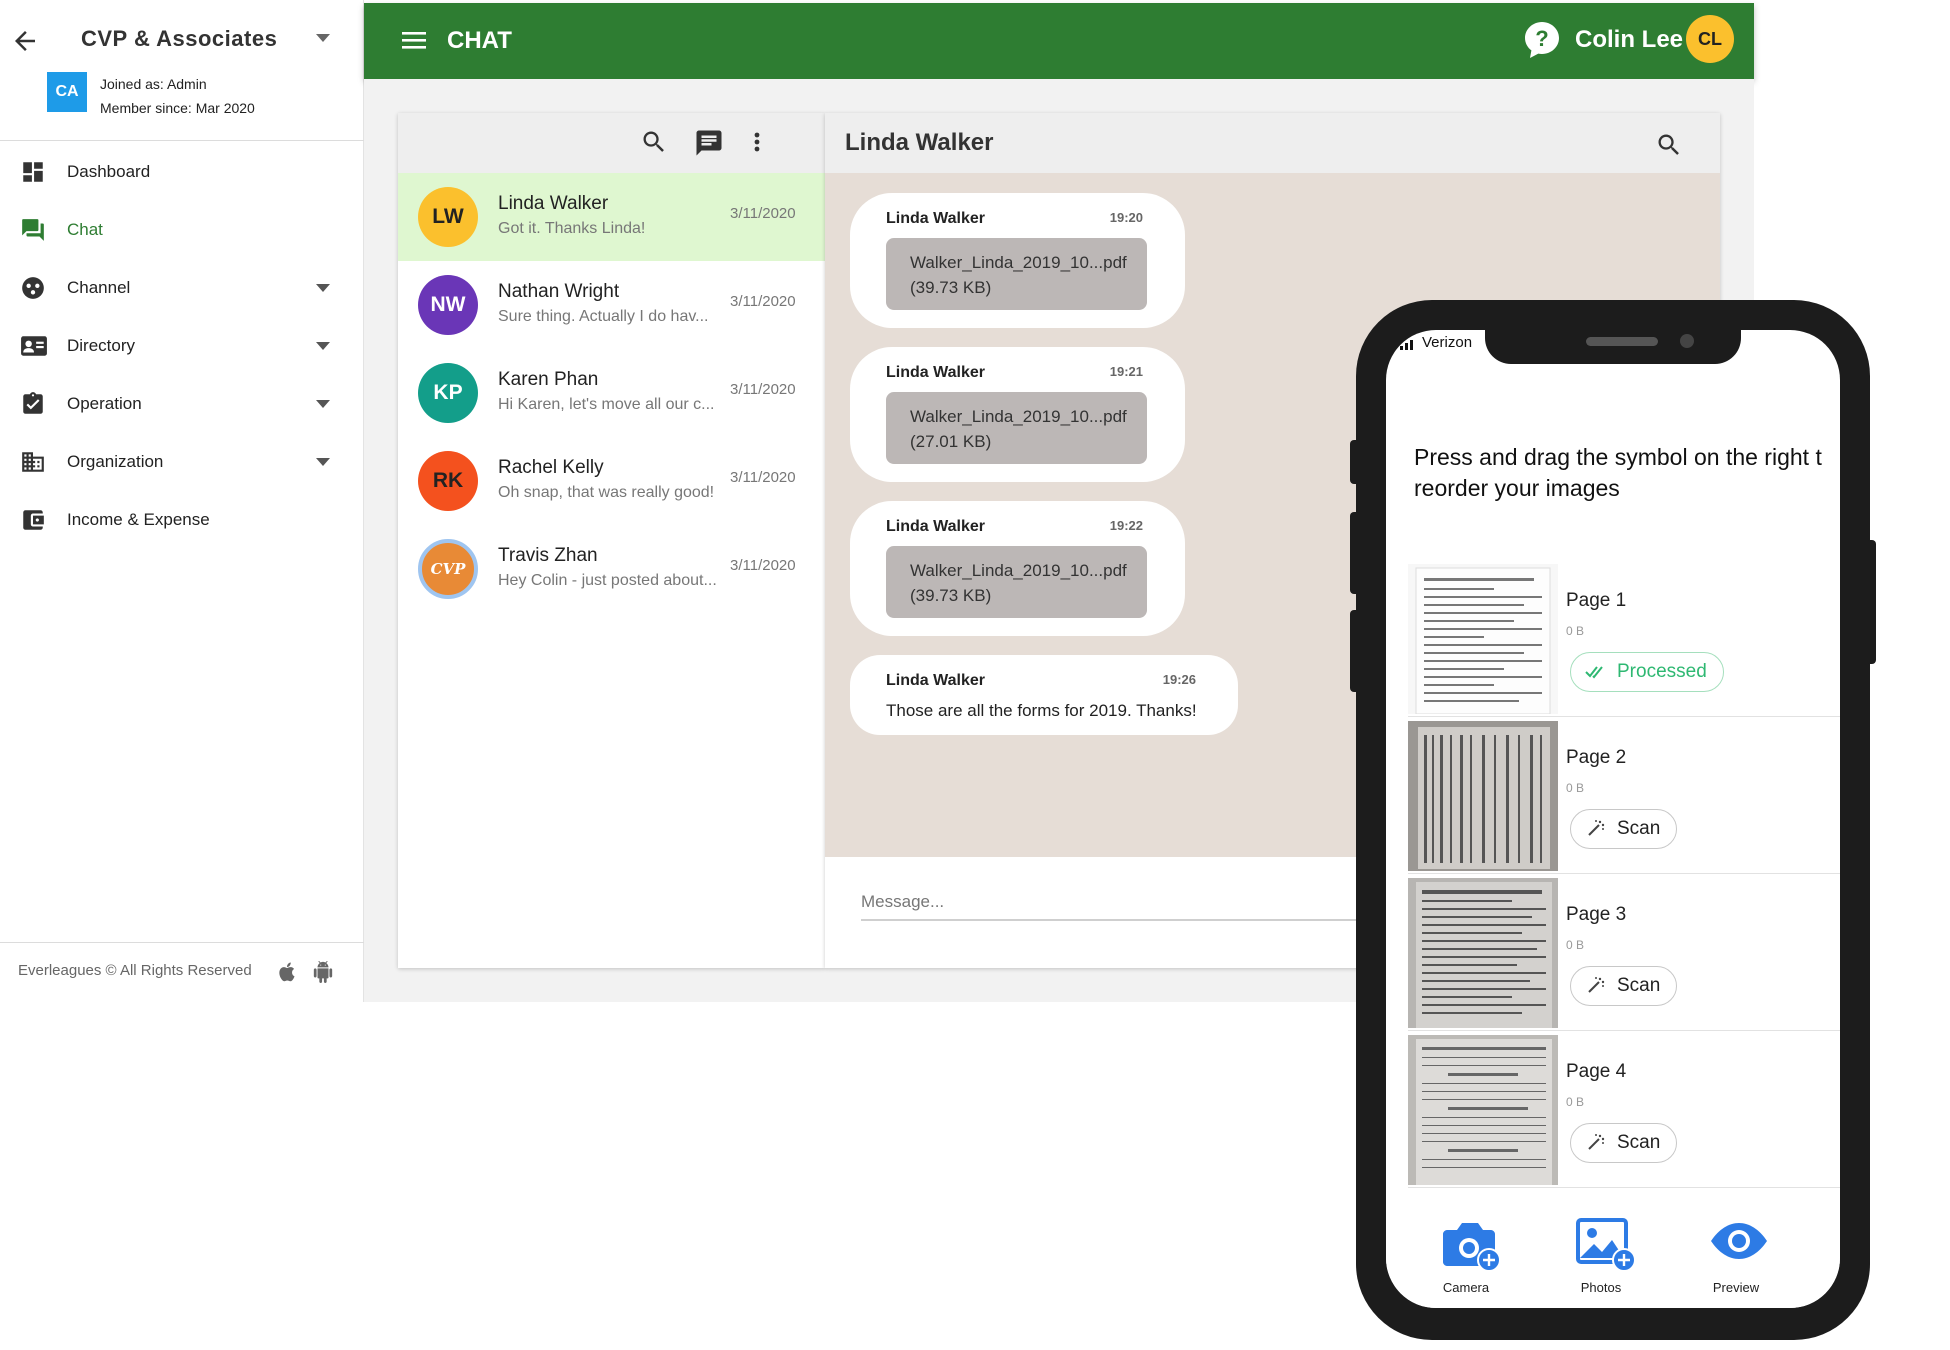 Image resolution: width=1950 pixels, height=1350 pixels. I want to click on more-vert-icon, so click(757, 142).